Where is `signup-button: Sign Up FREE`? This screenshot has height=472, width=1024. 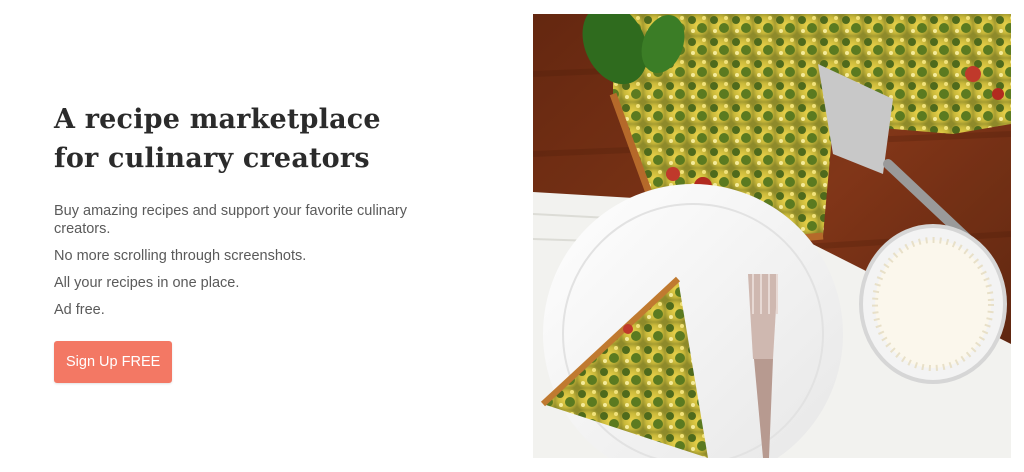
signup-button: Sign Up FREE is located at coordinates (113, 362).